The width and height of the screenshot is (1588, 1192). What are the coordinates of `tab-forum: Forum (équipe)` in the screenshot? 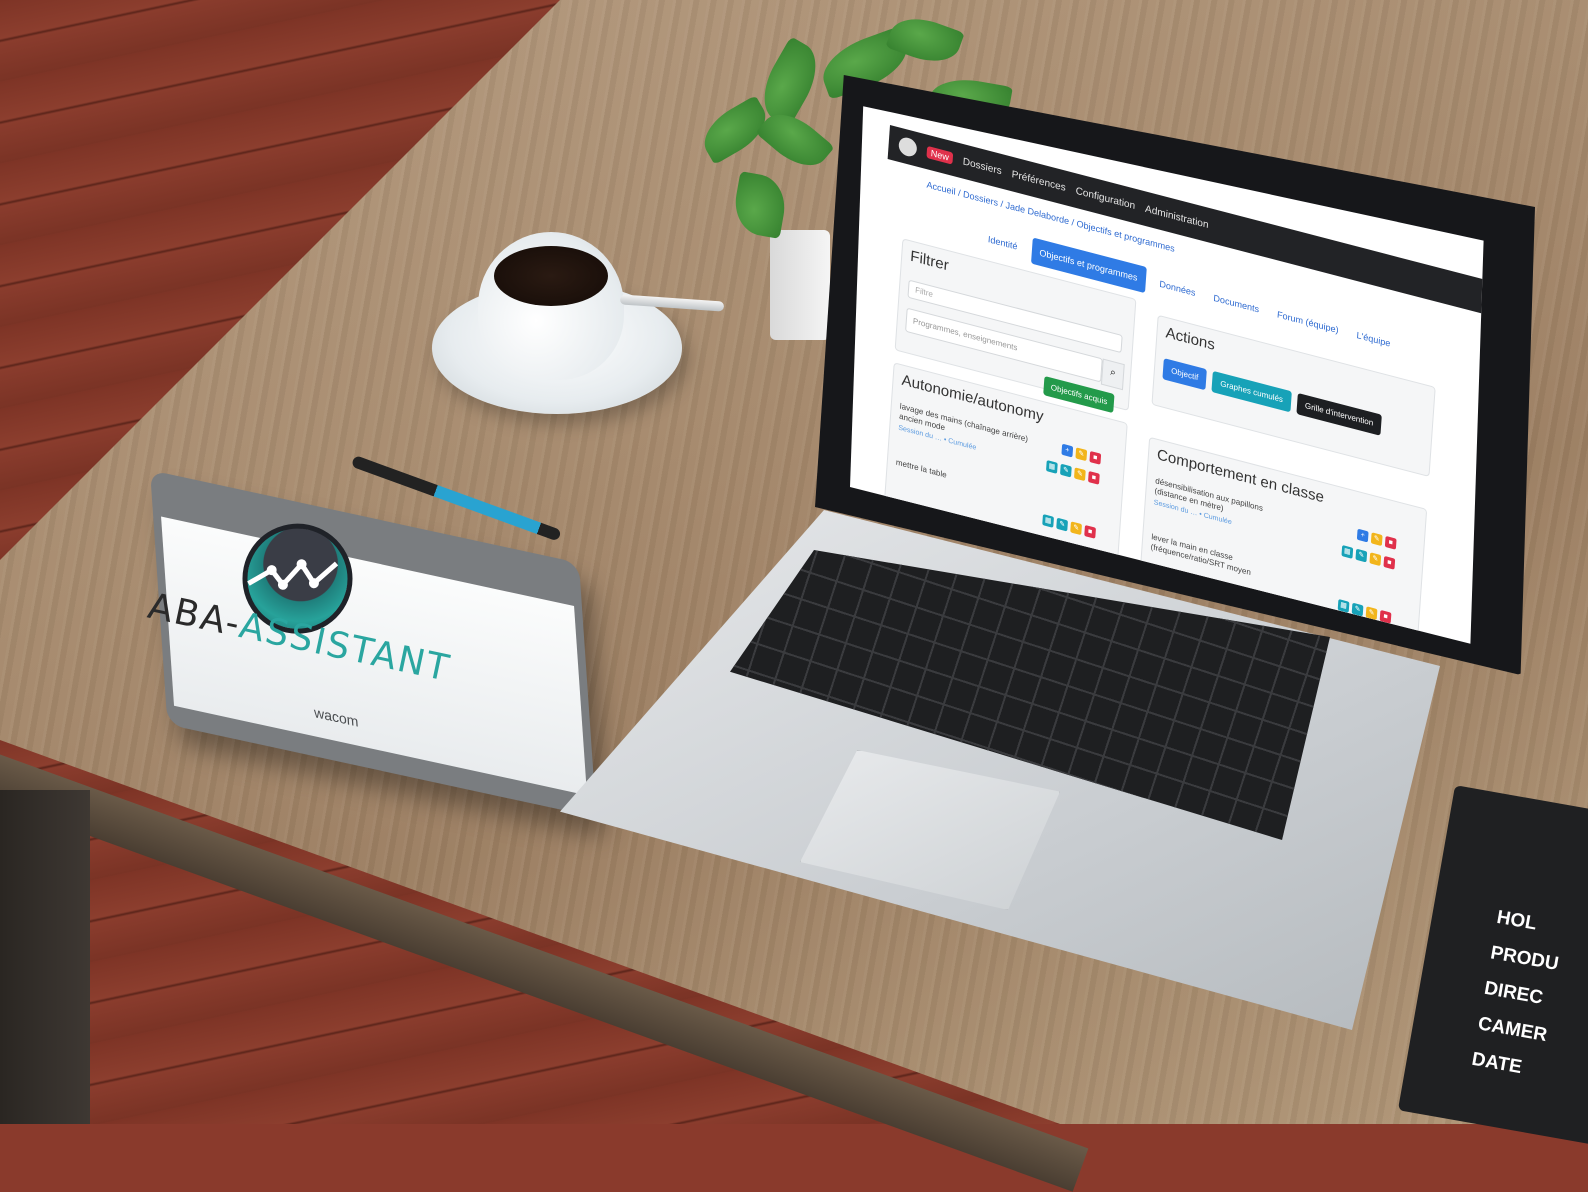 It's located at (1307, 322).